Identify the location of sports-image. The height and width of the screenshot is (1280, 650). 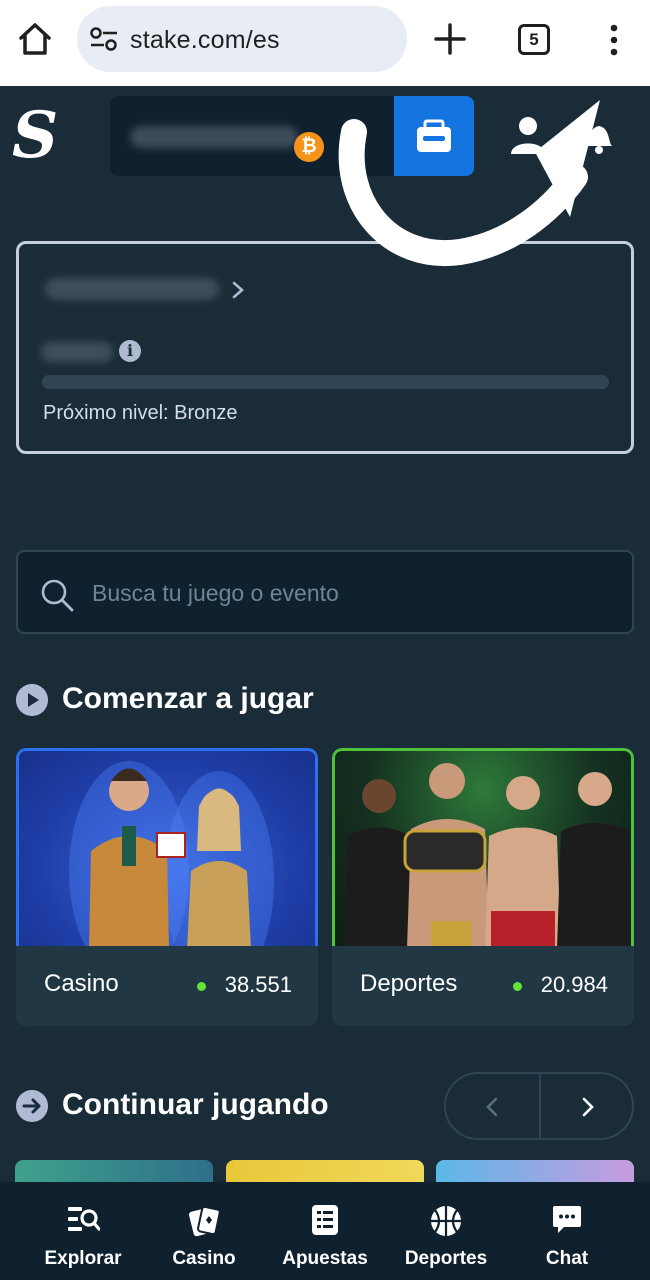
(483, 847).